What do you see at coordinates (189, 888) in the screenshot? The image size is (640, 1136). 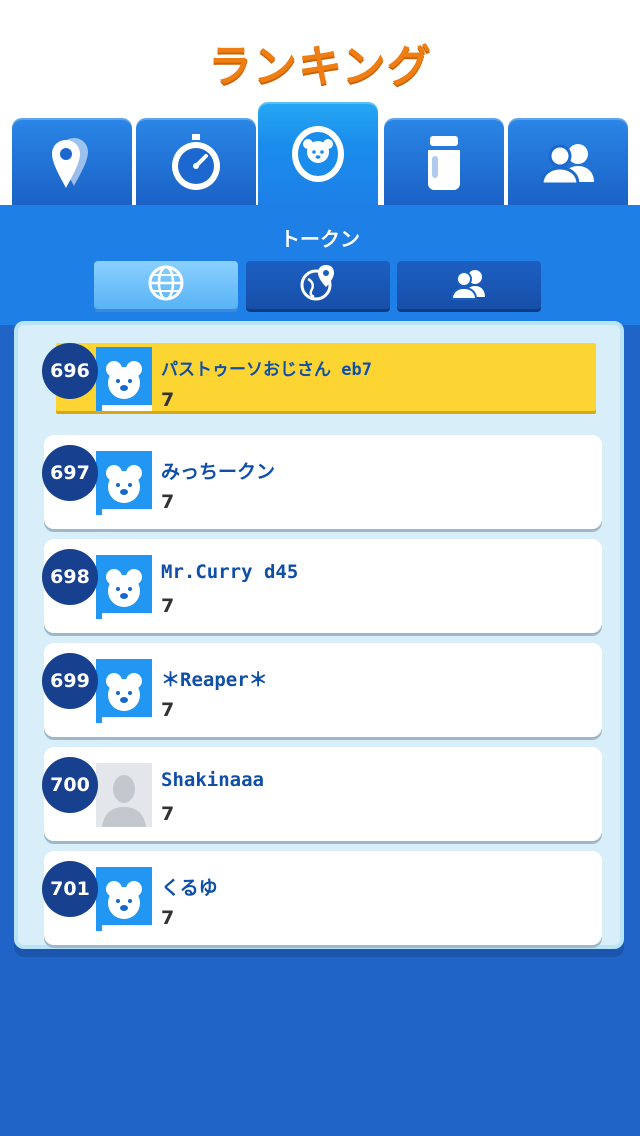 I see `player-name: くるゆ` at bounding box center [189, 888].